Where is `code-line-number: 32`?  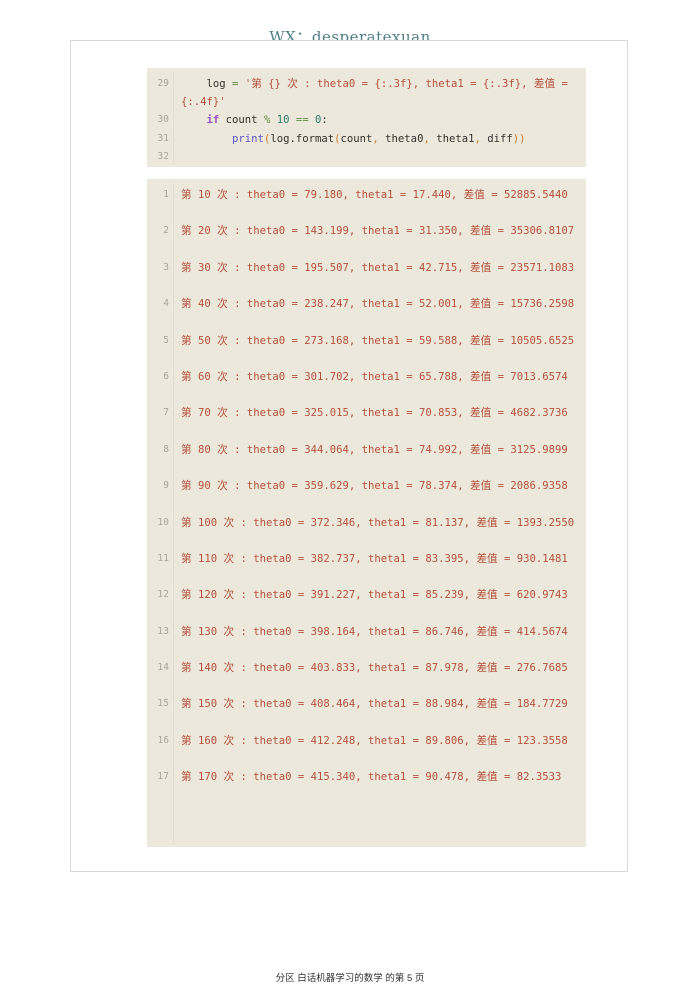 code-line-number: 32 is located at coordinates (163, 156).